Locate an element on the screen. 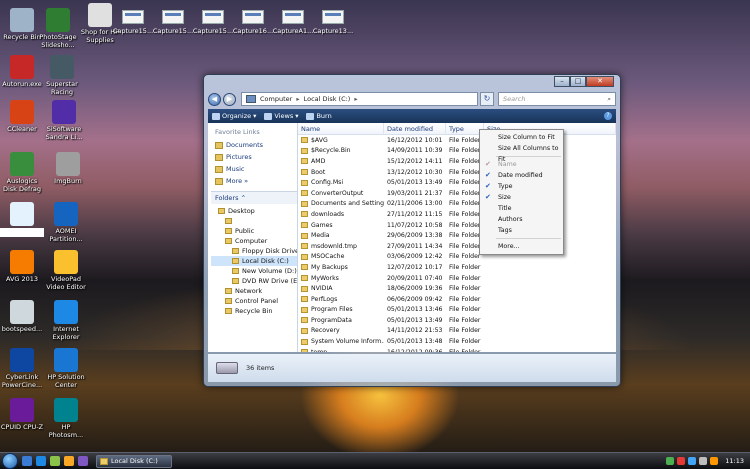 The width and height of the screenshot is (750, 469). menu-item: Authors is located at coordinates (521, 219).